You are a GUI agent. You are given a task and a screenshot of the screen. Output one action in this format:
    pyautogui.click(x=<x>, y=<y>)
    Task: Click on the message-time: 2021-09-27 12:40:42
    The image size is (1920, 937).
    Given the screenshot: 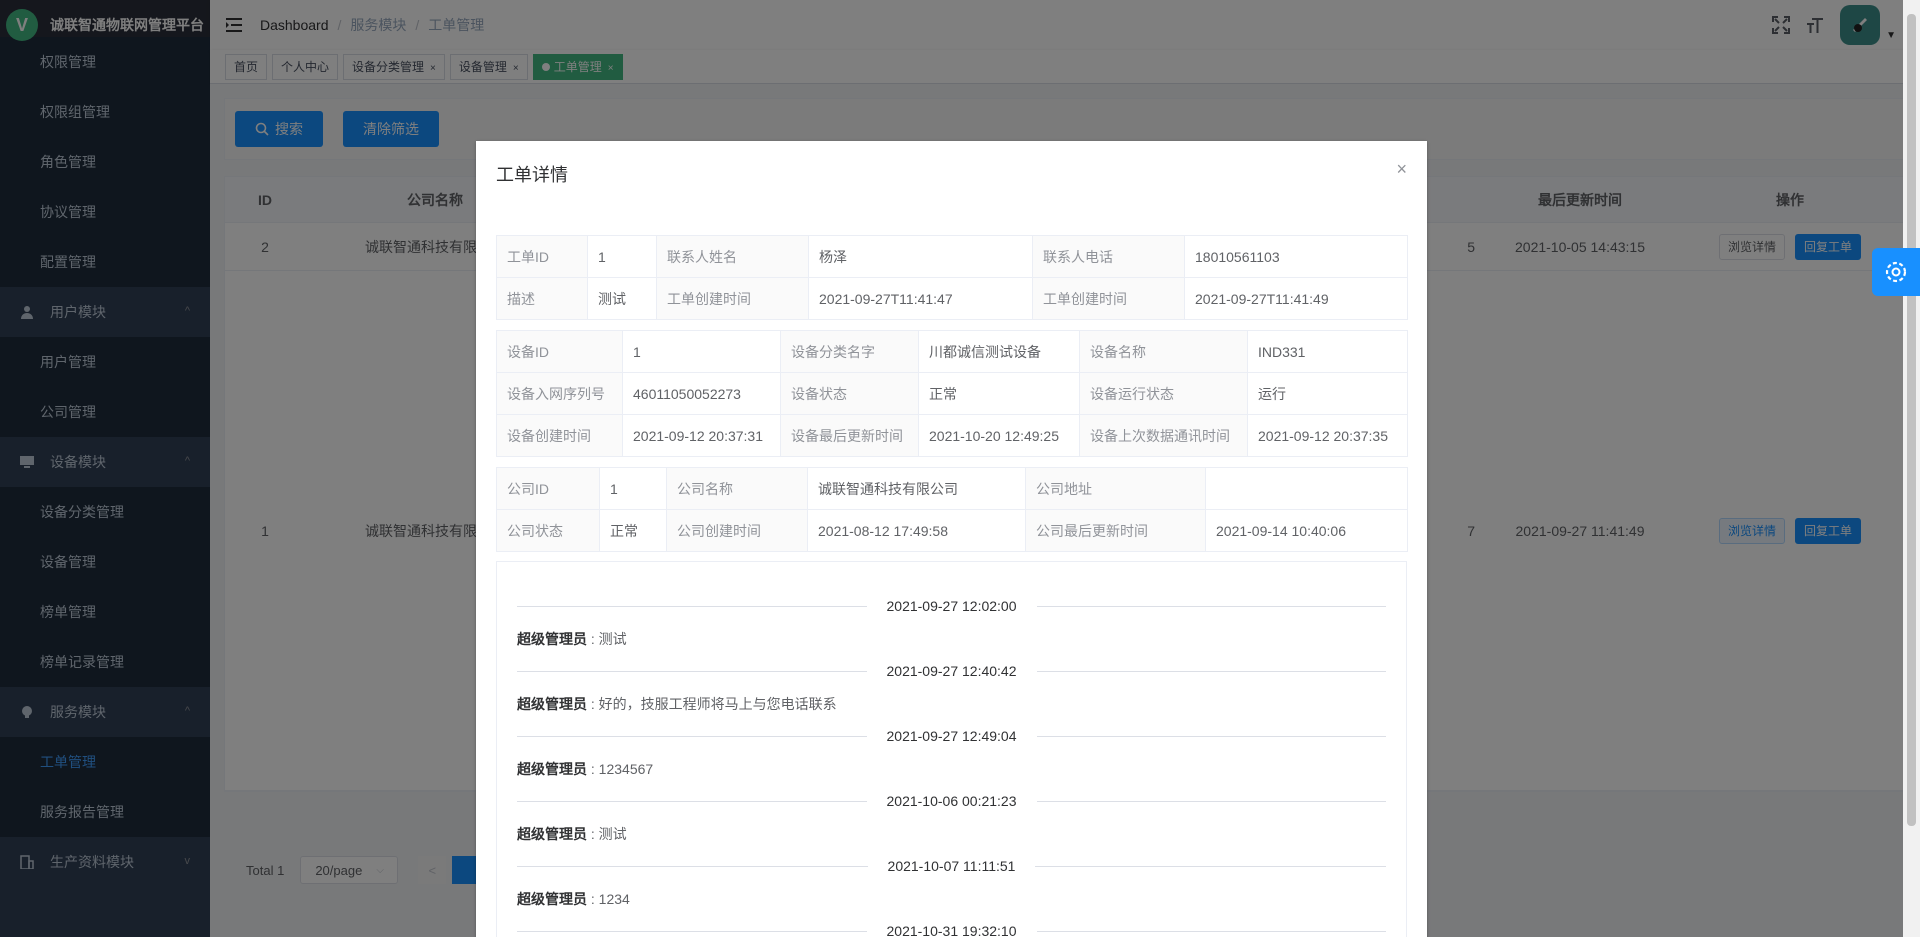 What is the action you would take?
    pyautogui.click(x=951, y=671)
    